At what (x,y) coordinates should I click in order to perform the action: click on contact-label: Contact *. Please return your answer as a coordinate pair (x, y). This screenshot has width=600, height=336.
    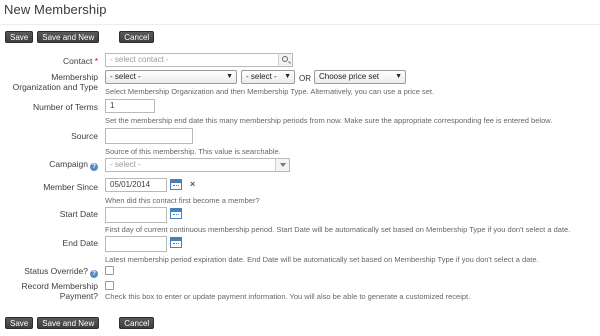
    Looking at the image, I should click on (80, 61).